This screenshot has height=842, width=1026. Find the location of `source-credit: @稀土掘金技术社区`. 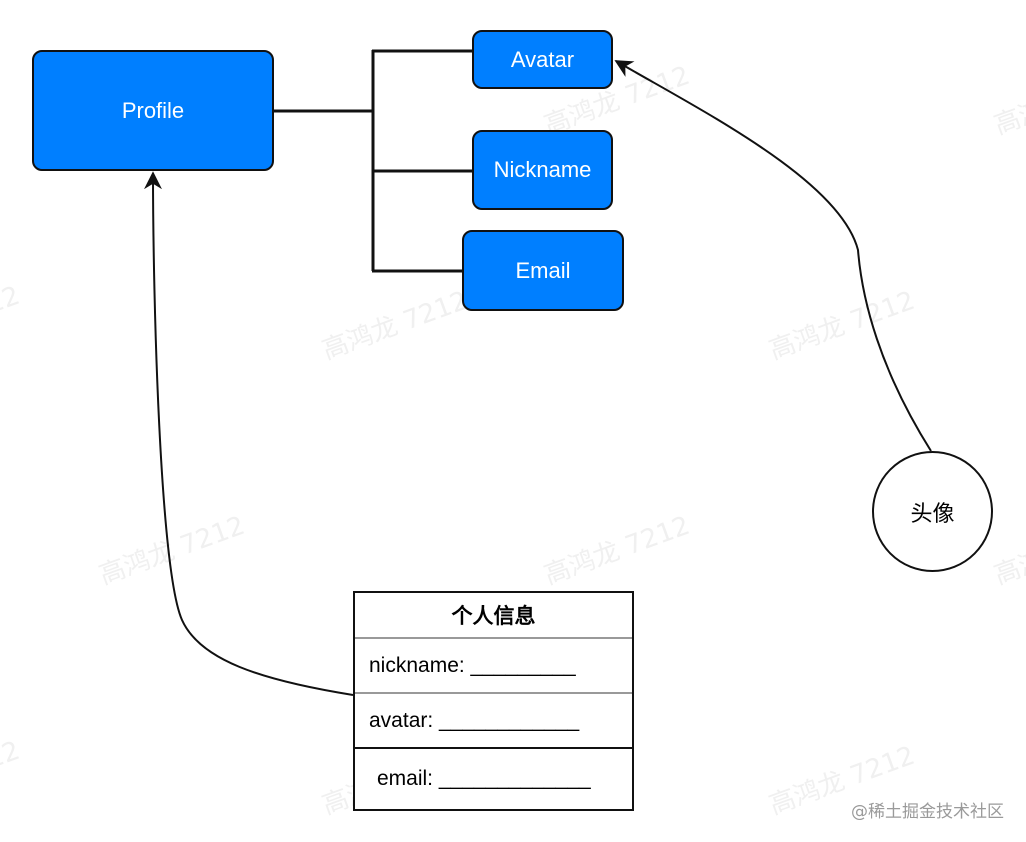

source-credit: @稀土掘金技术社区 is located at coordinates (927, 812).